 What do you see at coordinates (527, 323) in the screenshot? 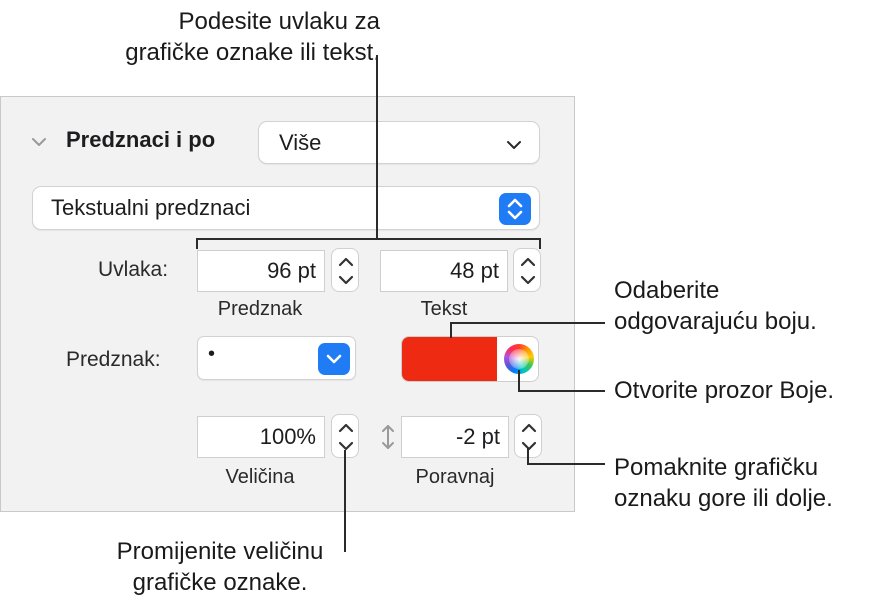
I see `leader-line-color-horizontal` at bounding box center [527, 323].